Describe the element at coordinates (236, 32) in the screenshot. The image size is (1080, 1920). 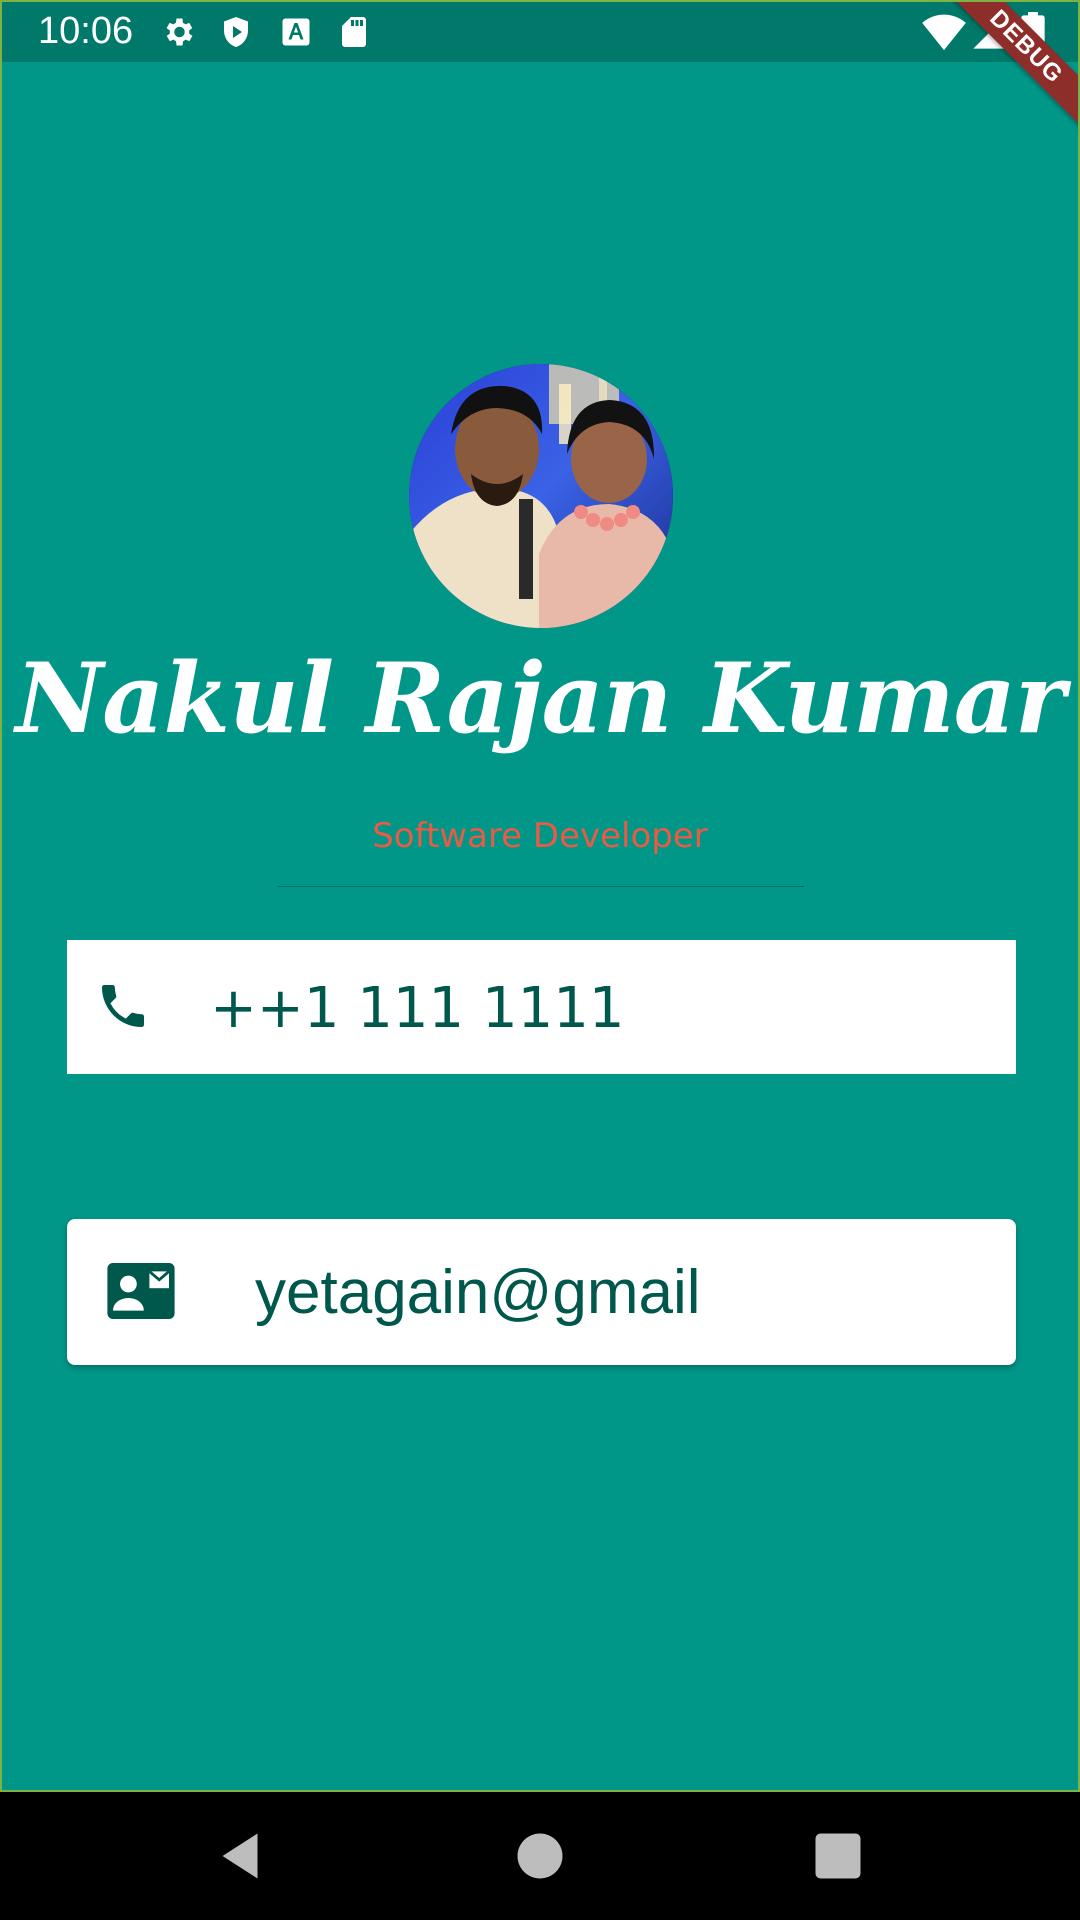
I see `shield-play-icon` at that location.